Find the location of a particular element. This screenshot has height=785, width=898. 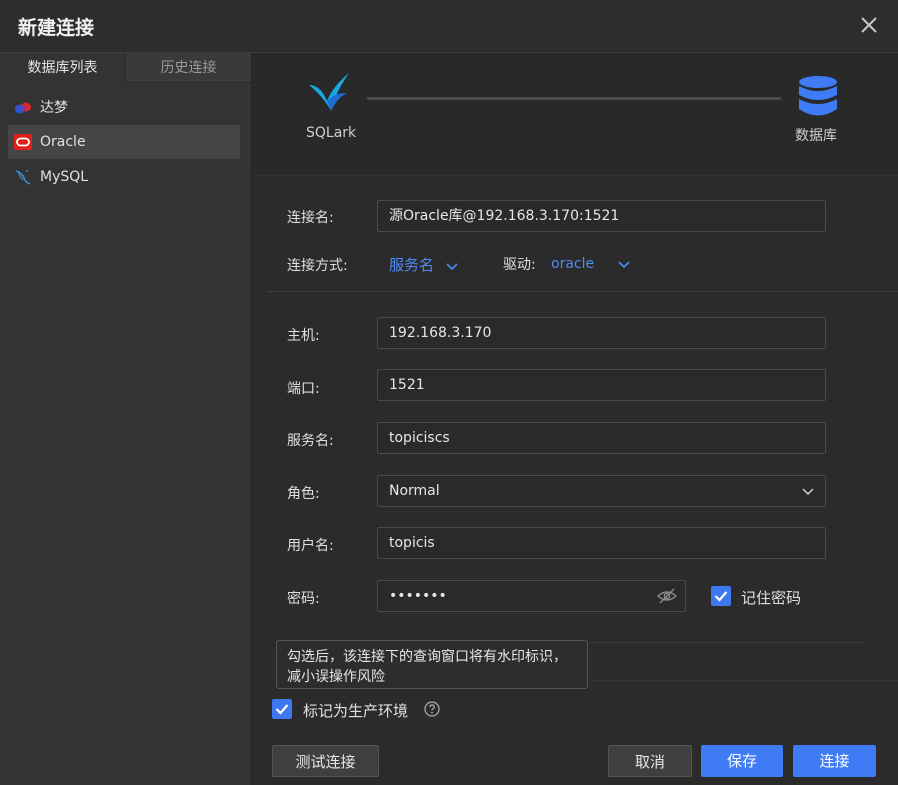

title-bar: 新建连接 is located at coordinates (449, 26).